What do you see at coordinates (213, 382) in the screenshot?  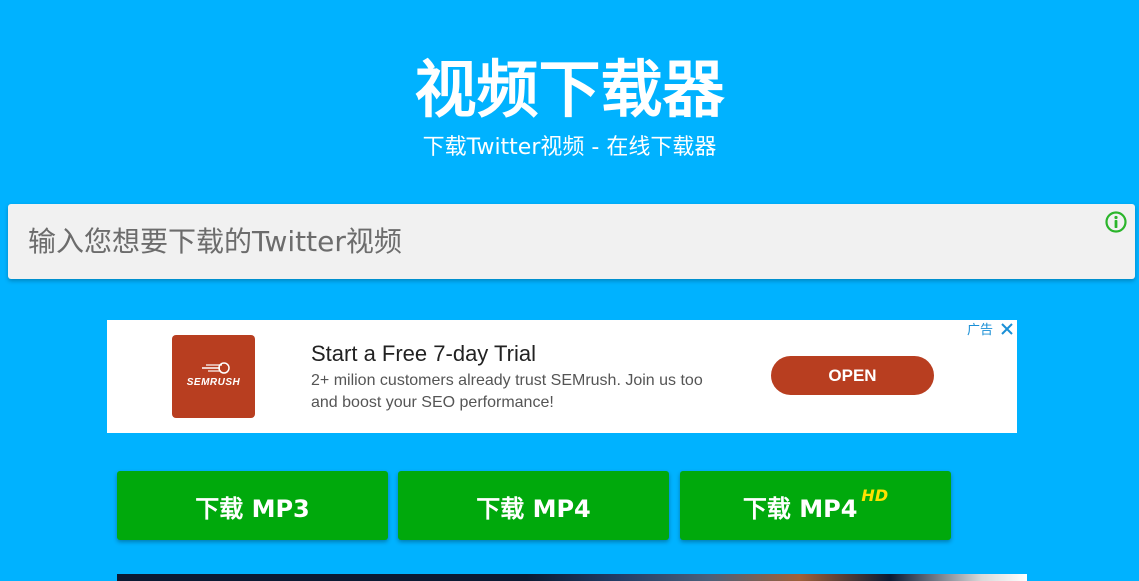 I see `semrush-logo-text: SEMRUSH` at bounding box center [213, 382].